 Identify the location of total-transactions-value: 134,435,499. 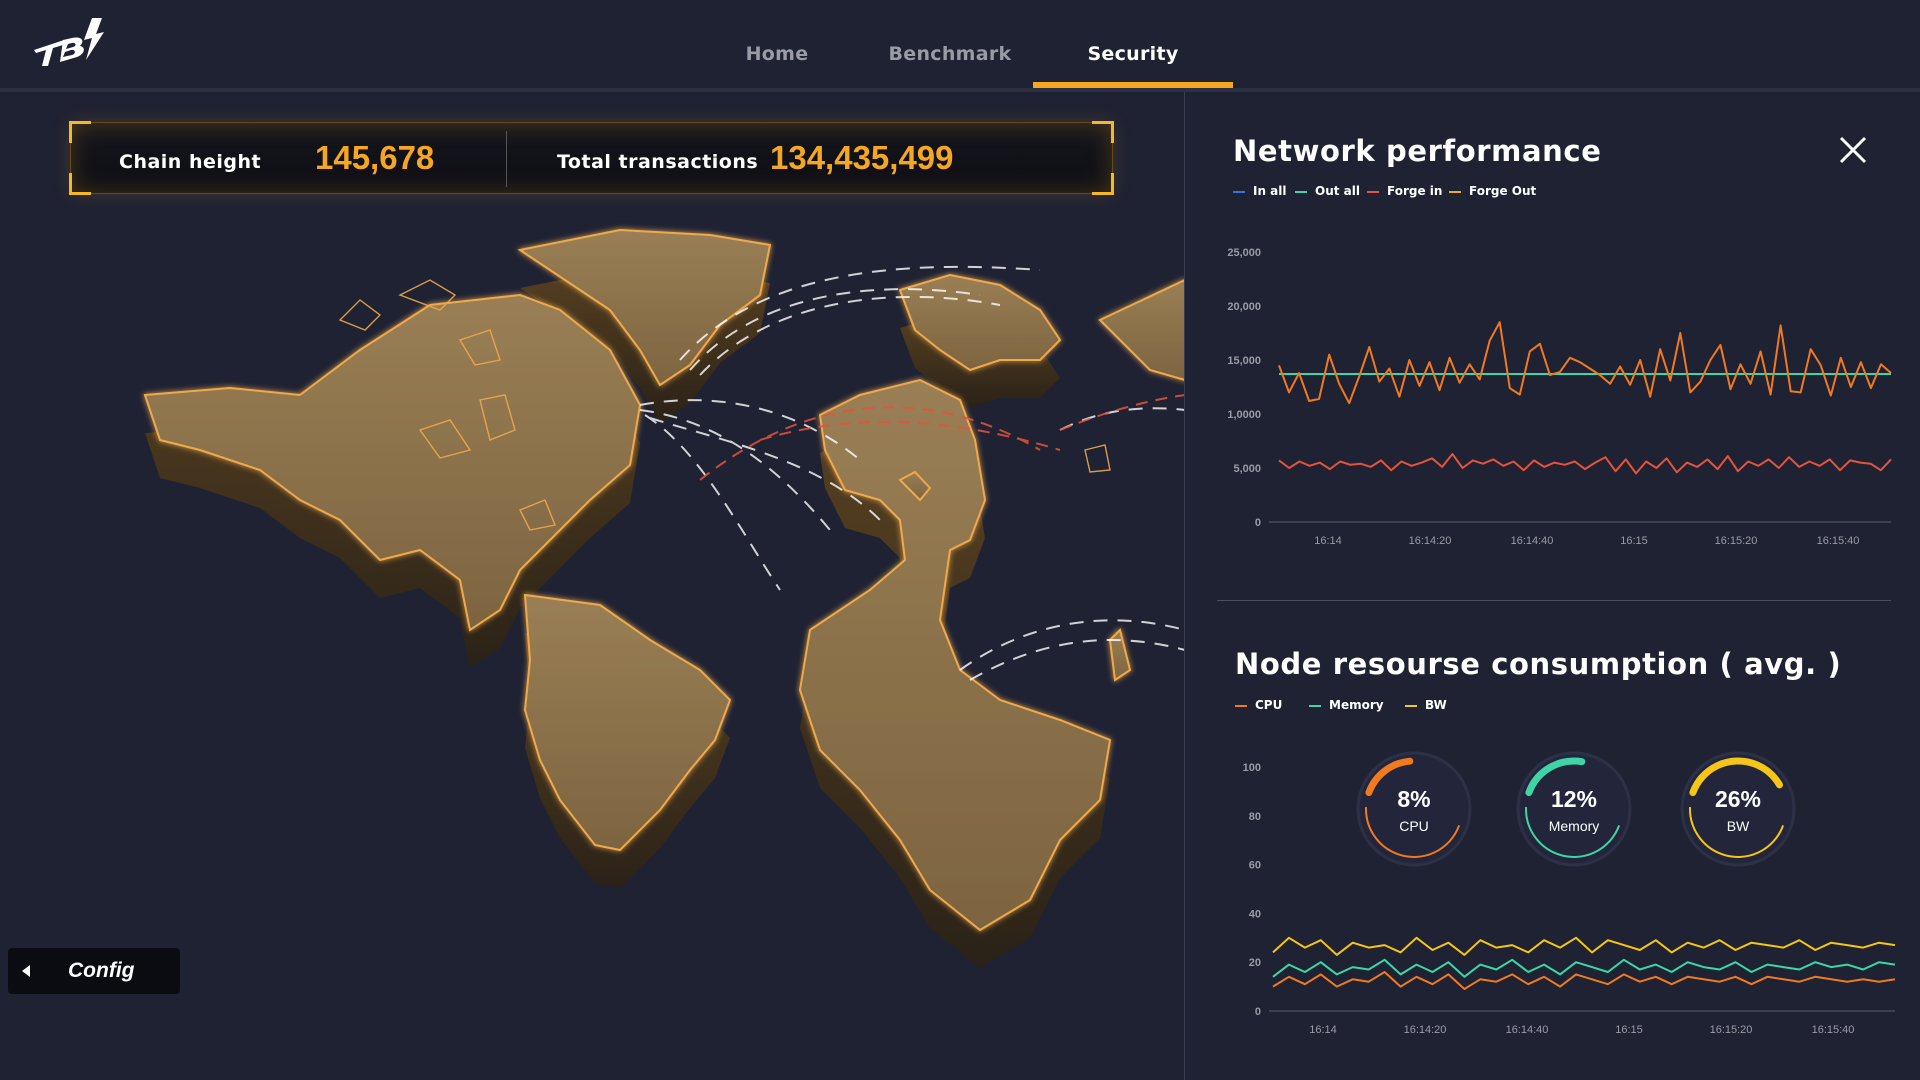
(862, 157).